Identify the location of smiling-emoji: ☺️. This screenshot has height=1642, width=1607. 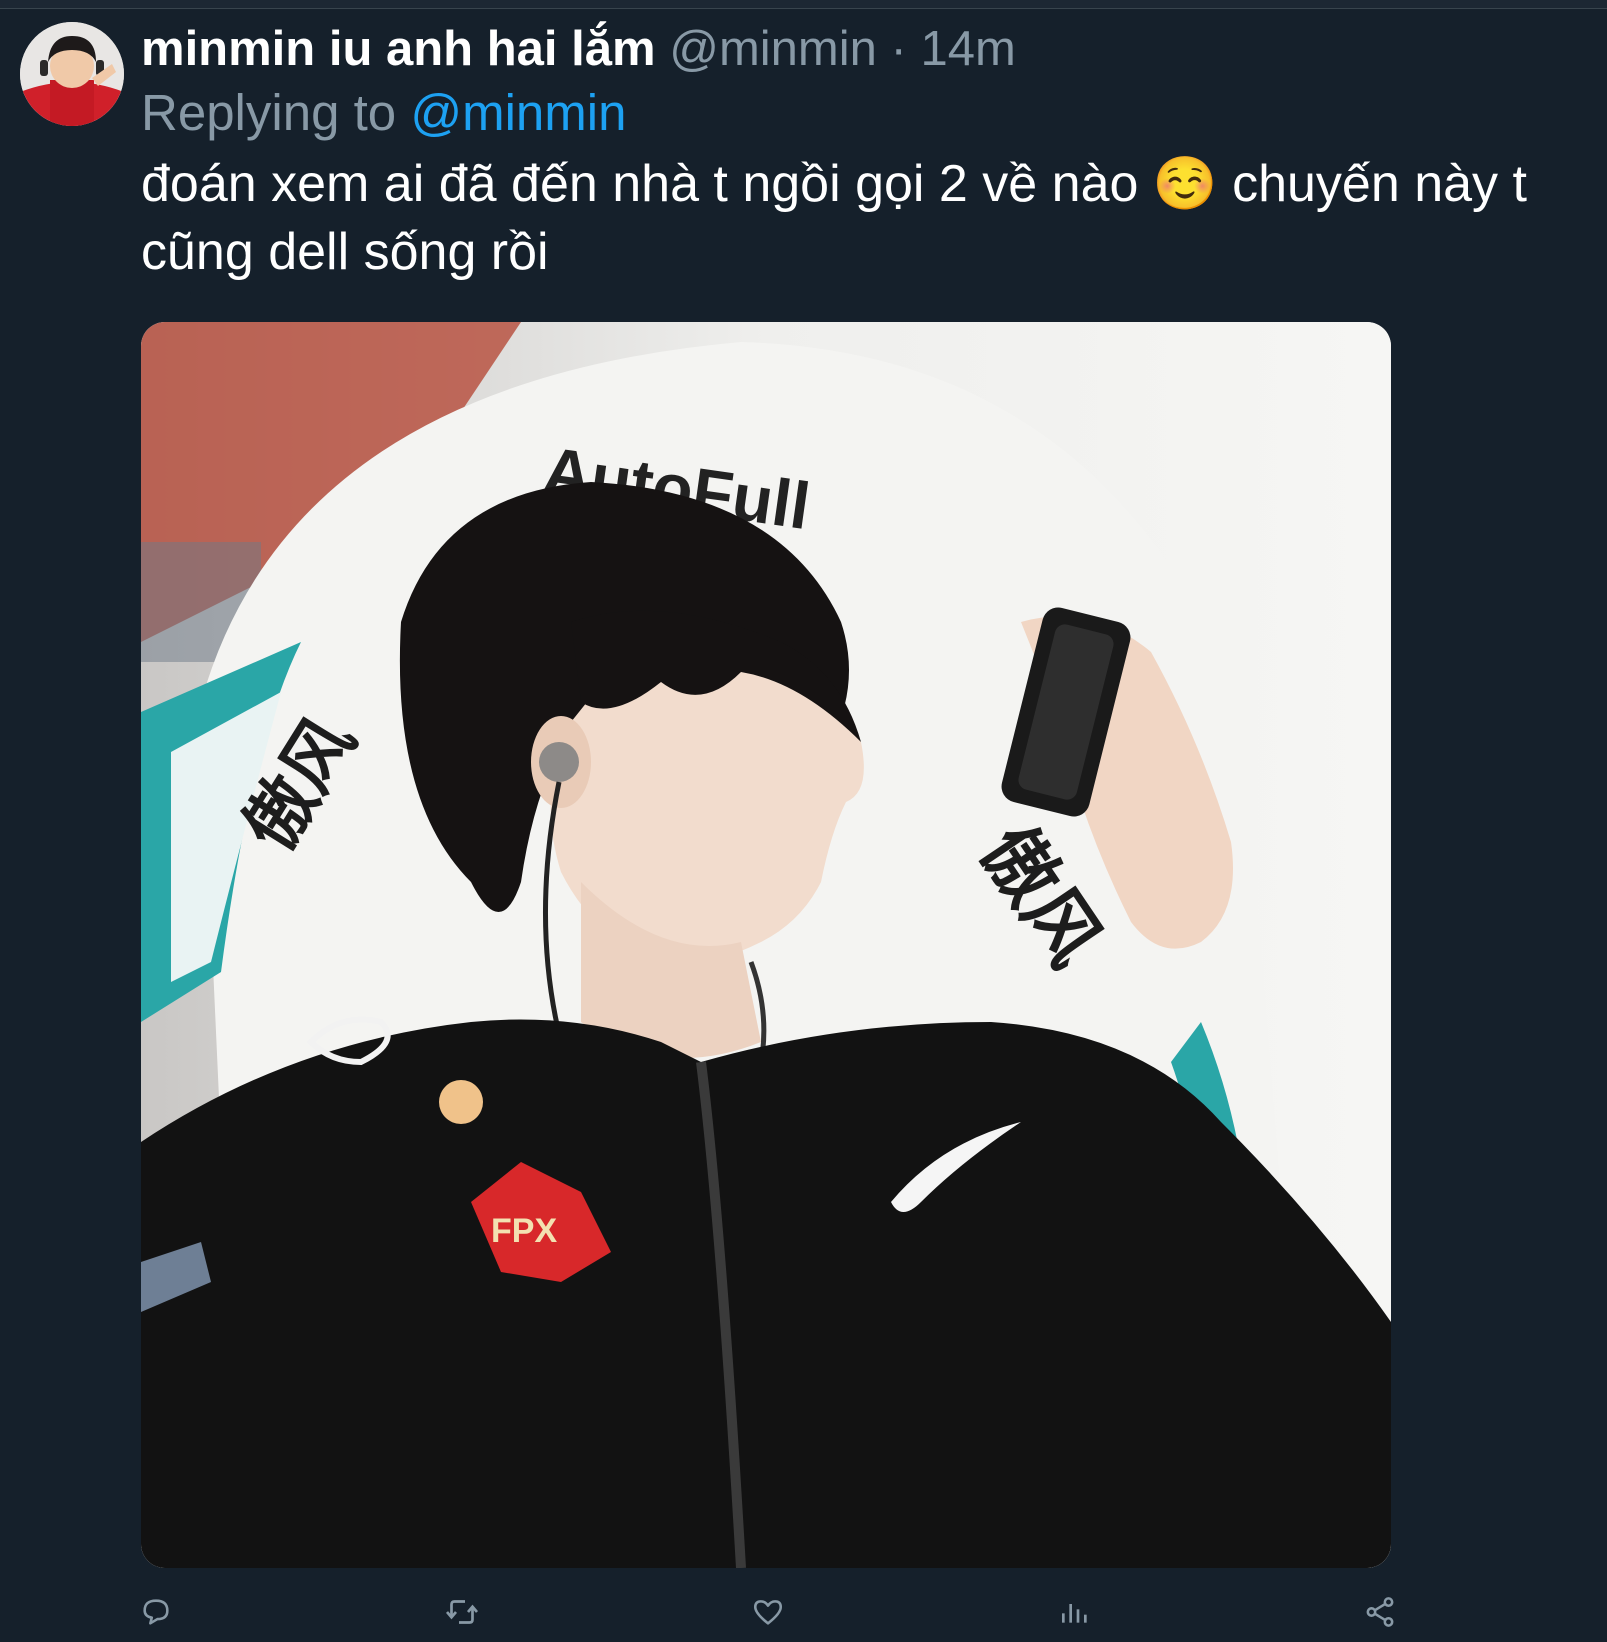
(1185, 184).